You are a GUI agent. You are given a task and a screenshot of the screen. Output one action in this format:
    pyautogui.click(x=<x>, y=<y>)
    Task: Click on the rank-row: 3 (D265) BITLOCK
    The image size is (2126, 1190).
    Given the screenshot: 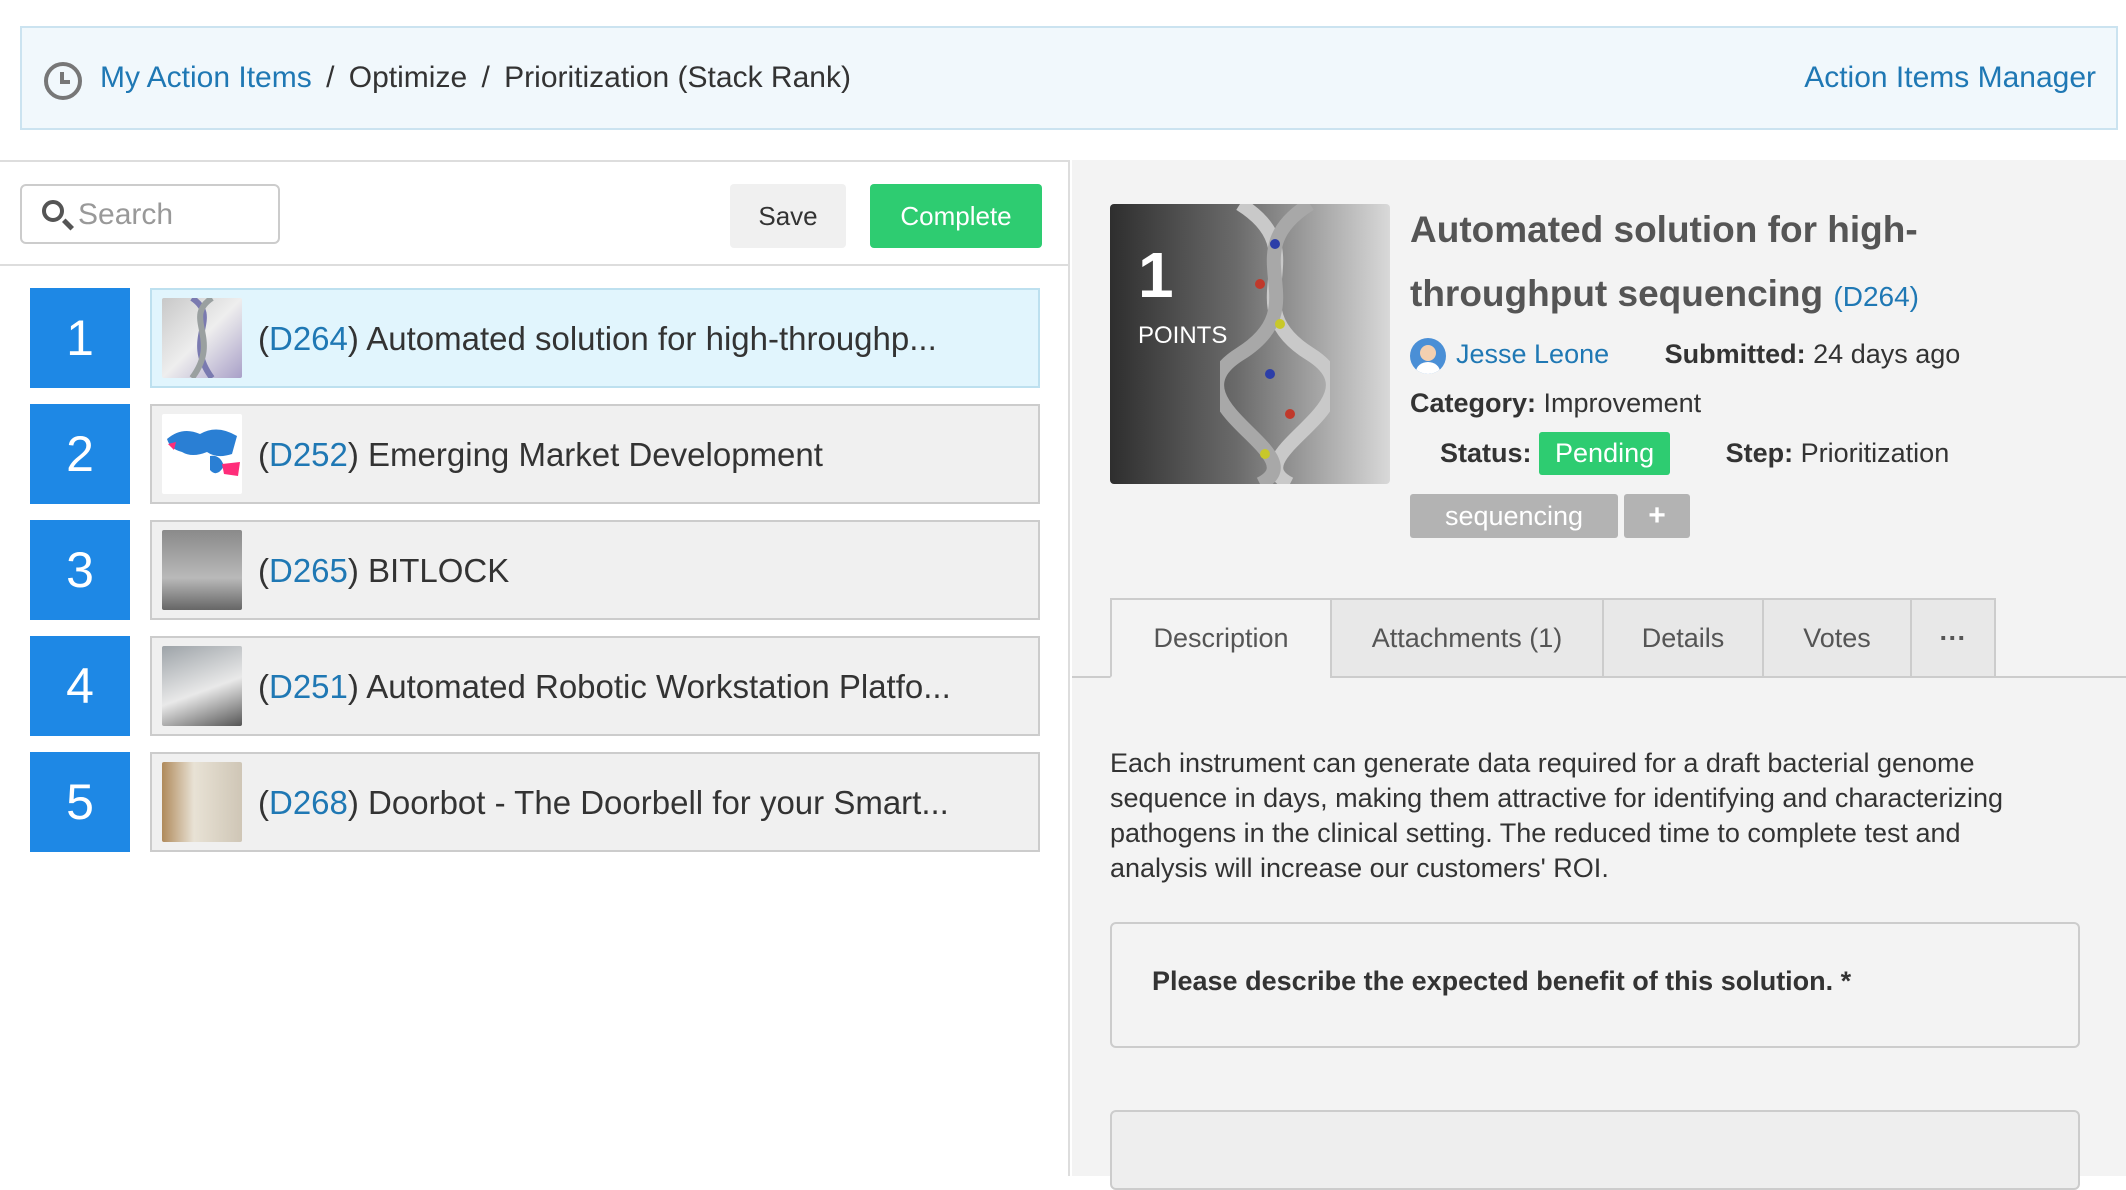 What is the action you would take?
    pyautogui.click(x=535, y=570)
    